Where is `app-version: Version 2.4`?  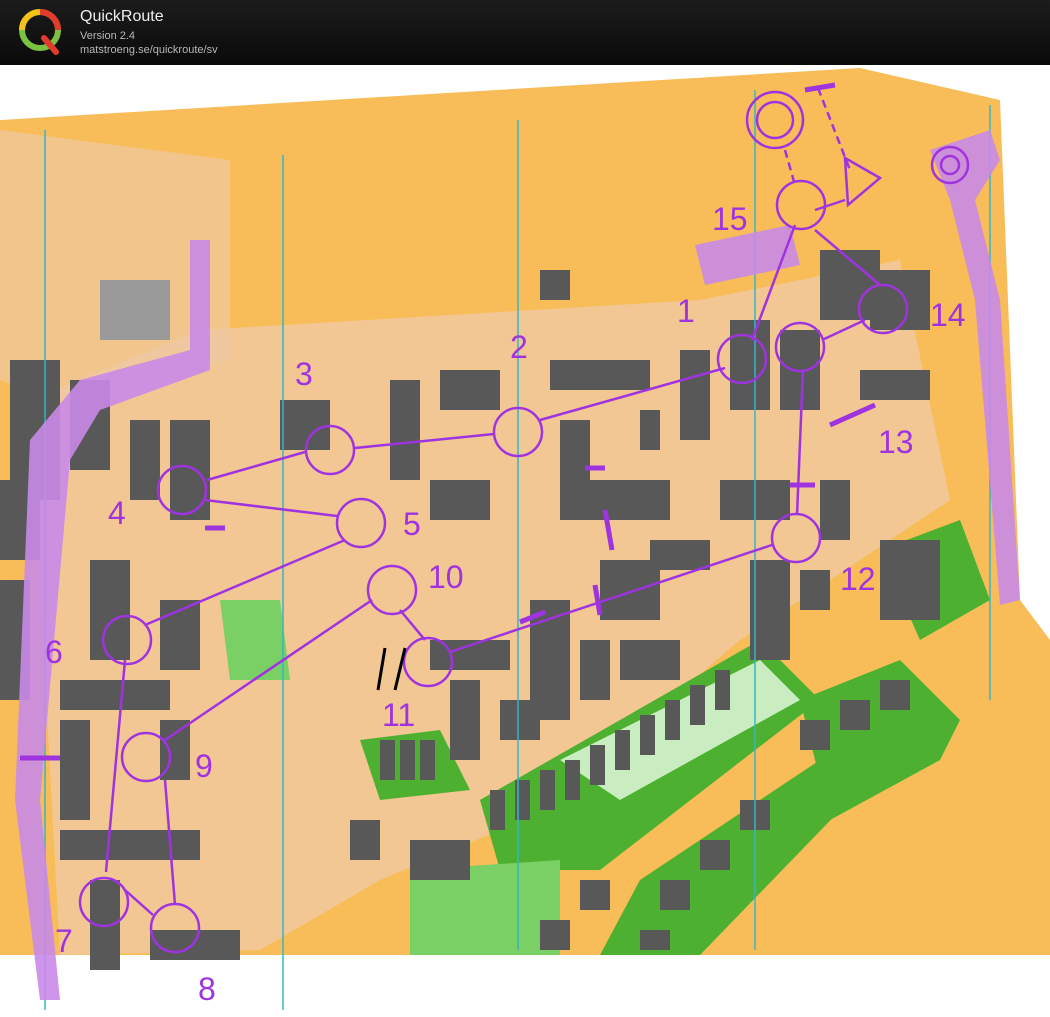
app-version: Version 2.4 is located at coordinates (108, 36).